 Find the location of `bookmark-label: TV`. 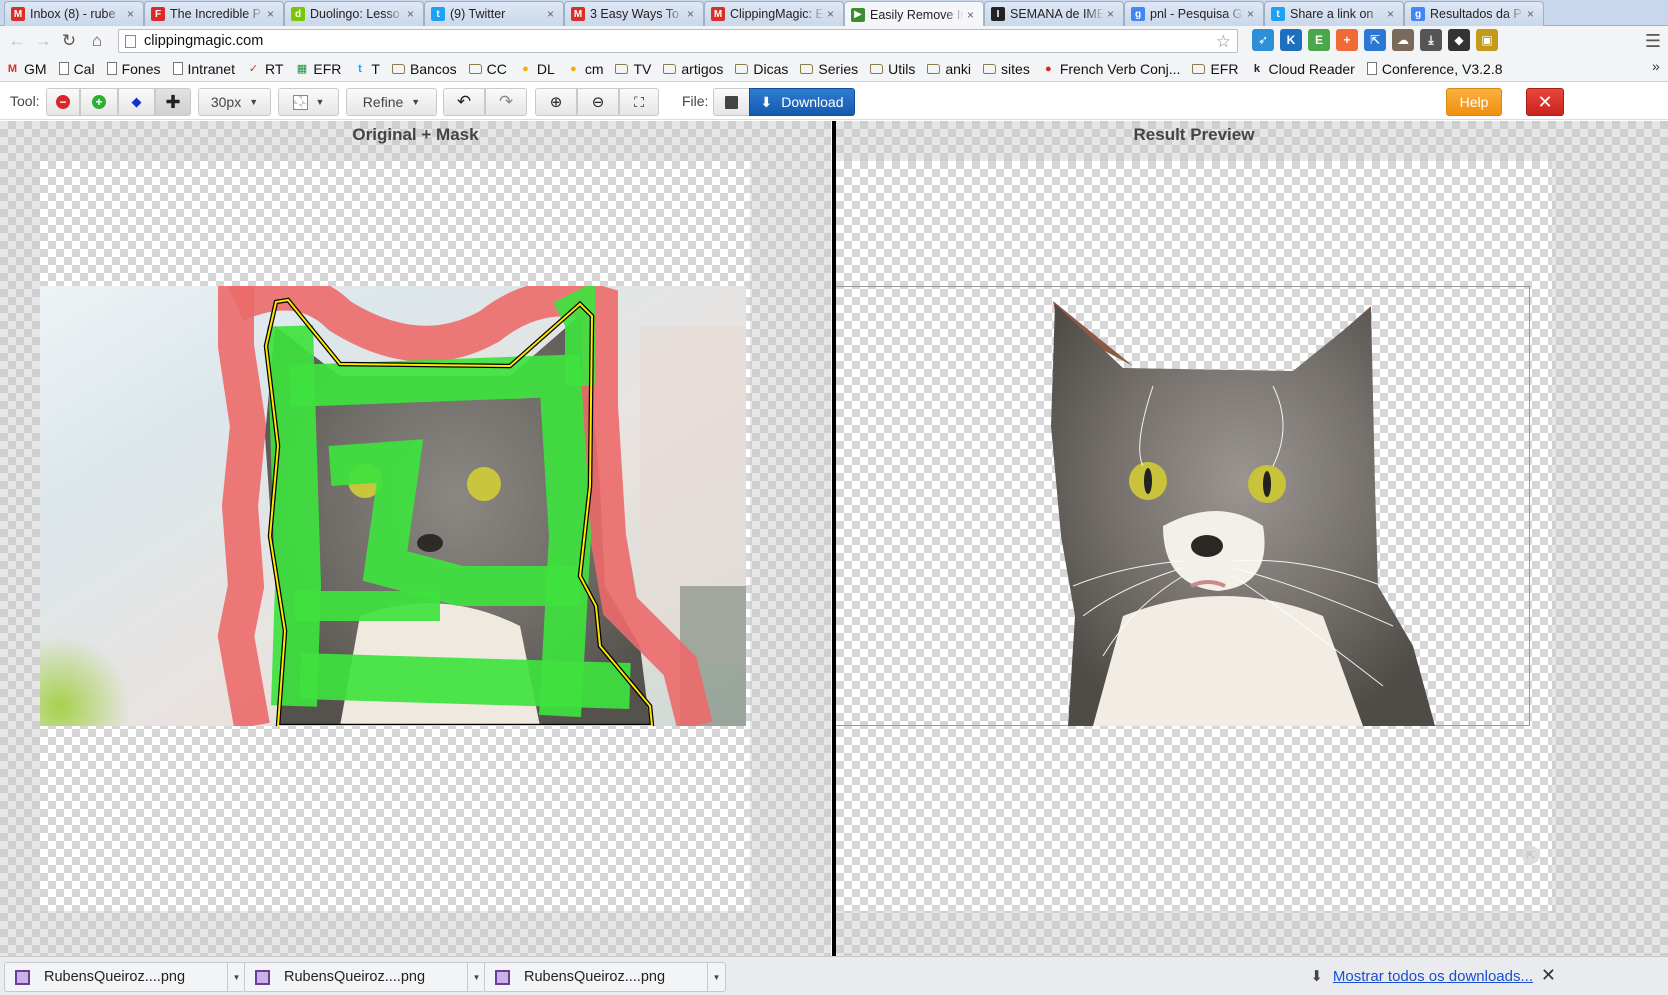

bookmark-label: TV is located at coordinates (642, 68).